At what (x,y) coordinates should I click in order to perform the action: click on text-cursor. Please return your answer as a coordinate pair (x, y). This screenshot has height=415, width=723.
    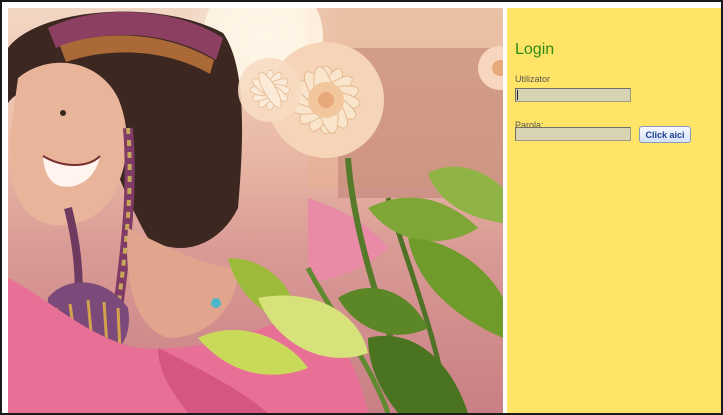
    Looking at the image, I should click on (517, 95).